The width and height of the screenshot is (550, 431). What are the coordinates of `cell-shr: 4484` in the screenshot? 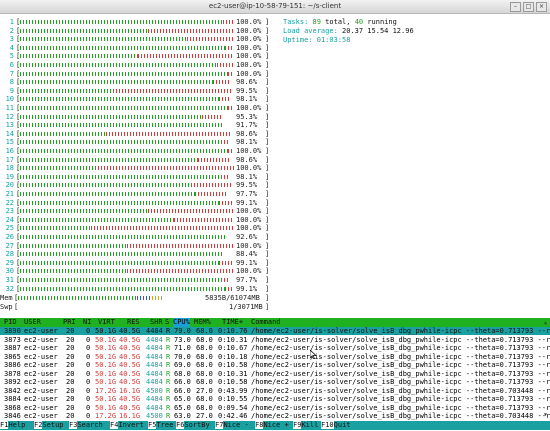 It's located at (154, 356).